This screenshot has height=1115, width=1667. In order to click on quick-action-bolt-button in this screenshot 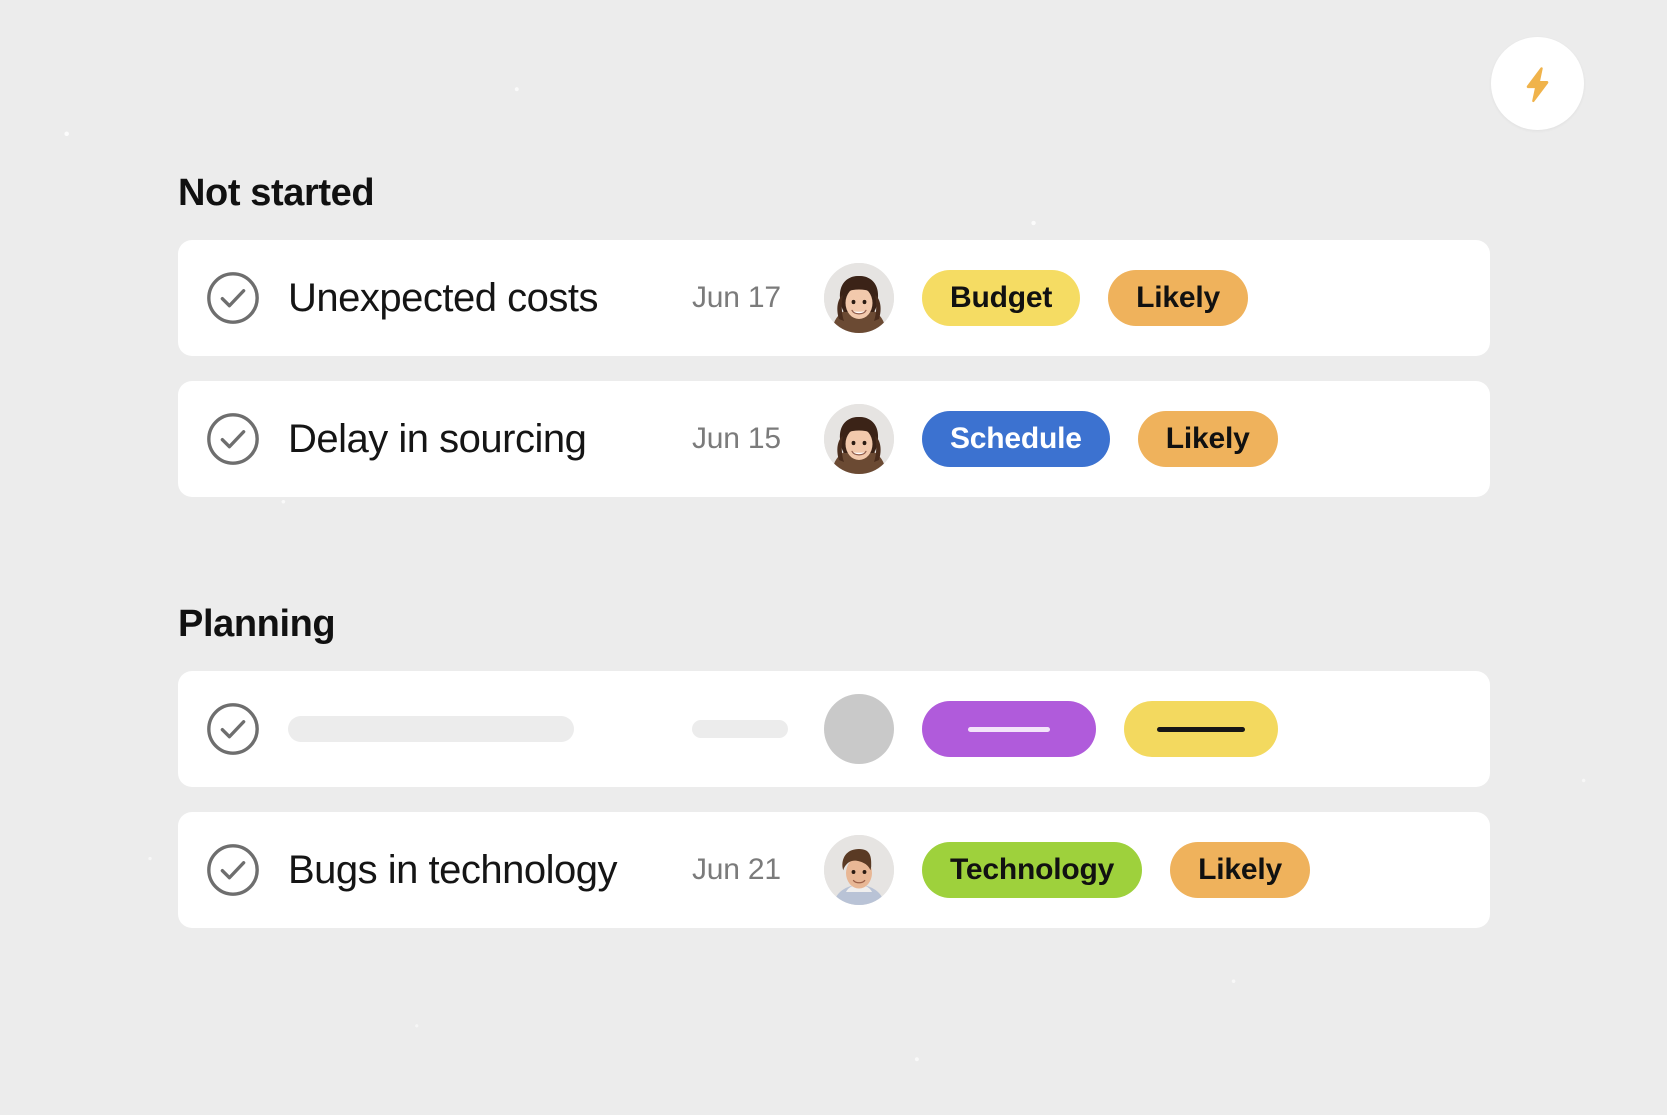, I will do `click(1537, 83)`.